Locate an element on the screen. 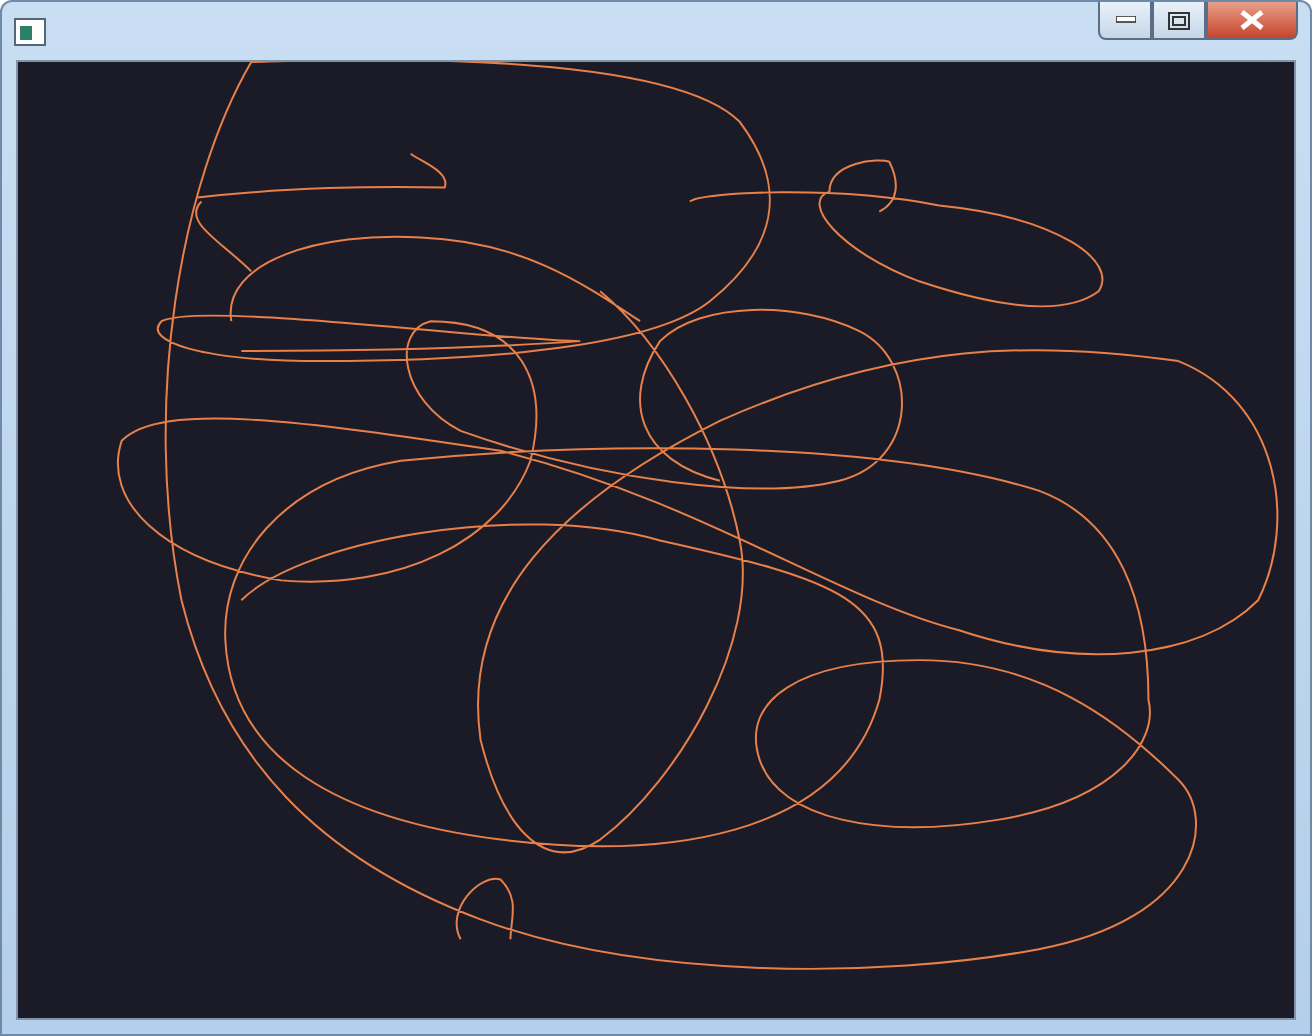 This screenshot has height=1036, width=1312. close-icon is located at coordinates (1252, 20).